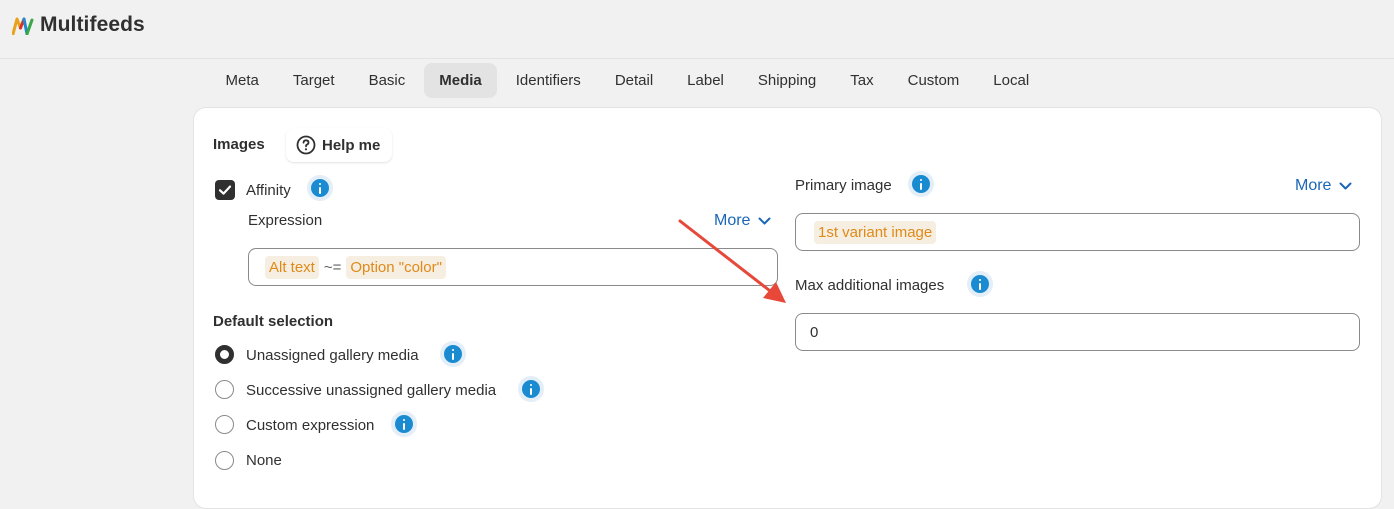  What do you see at coordinates (460, 80) in the screenshot?
I see `tab-media: Media` at bounding box center [460, 80].